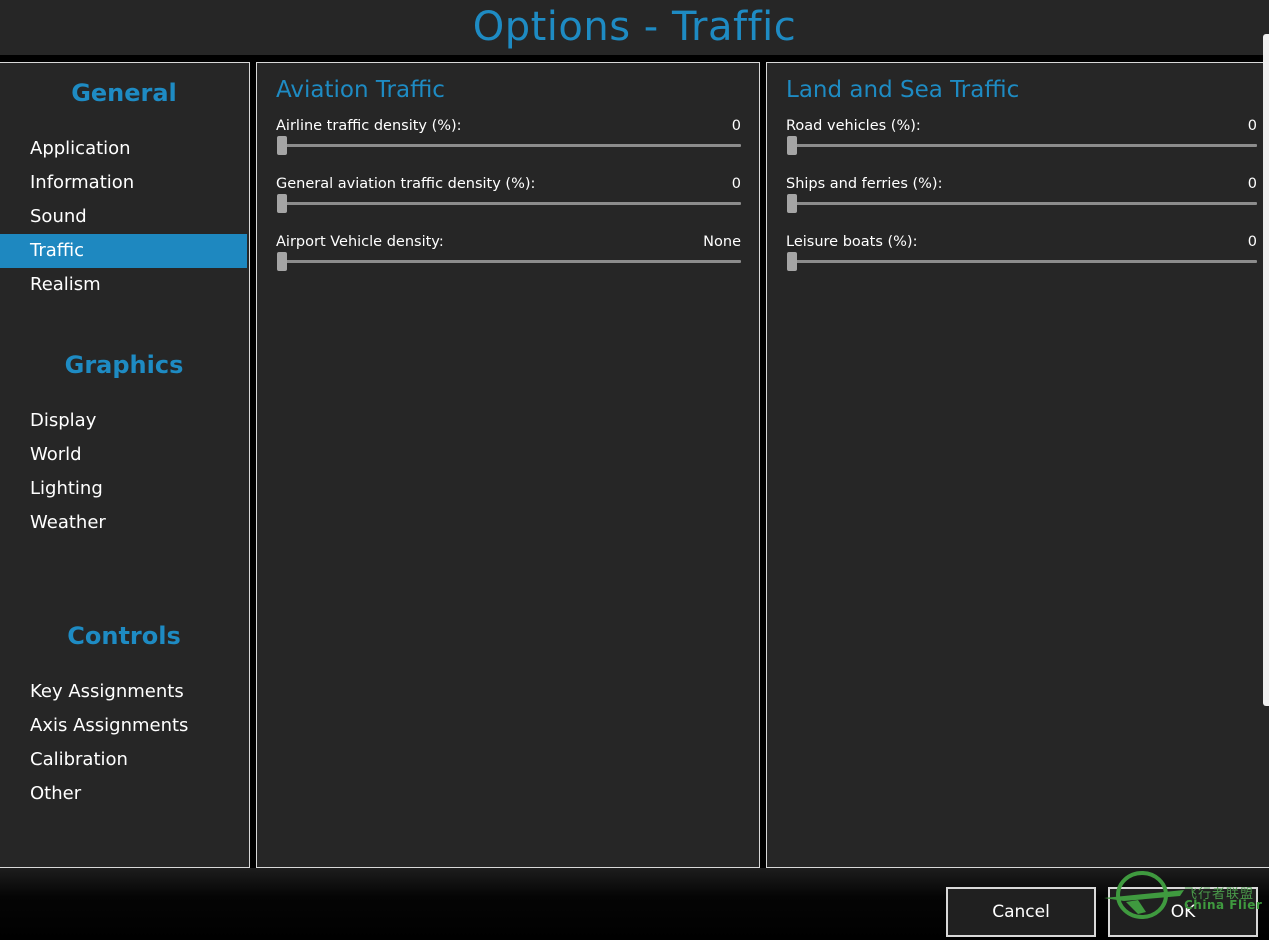 The image size is (1269, 940). Describe the element at coordinates (722, 242) in the screenshot. I see `airport-vehicle-value: None` at that location.